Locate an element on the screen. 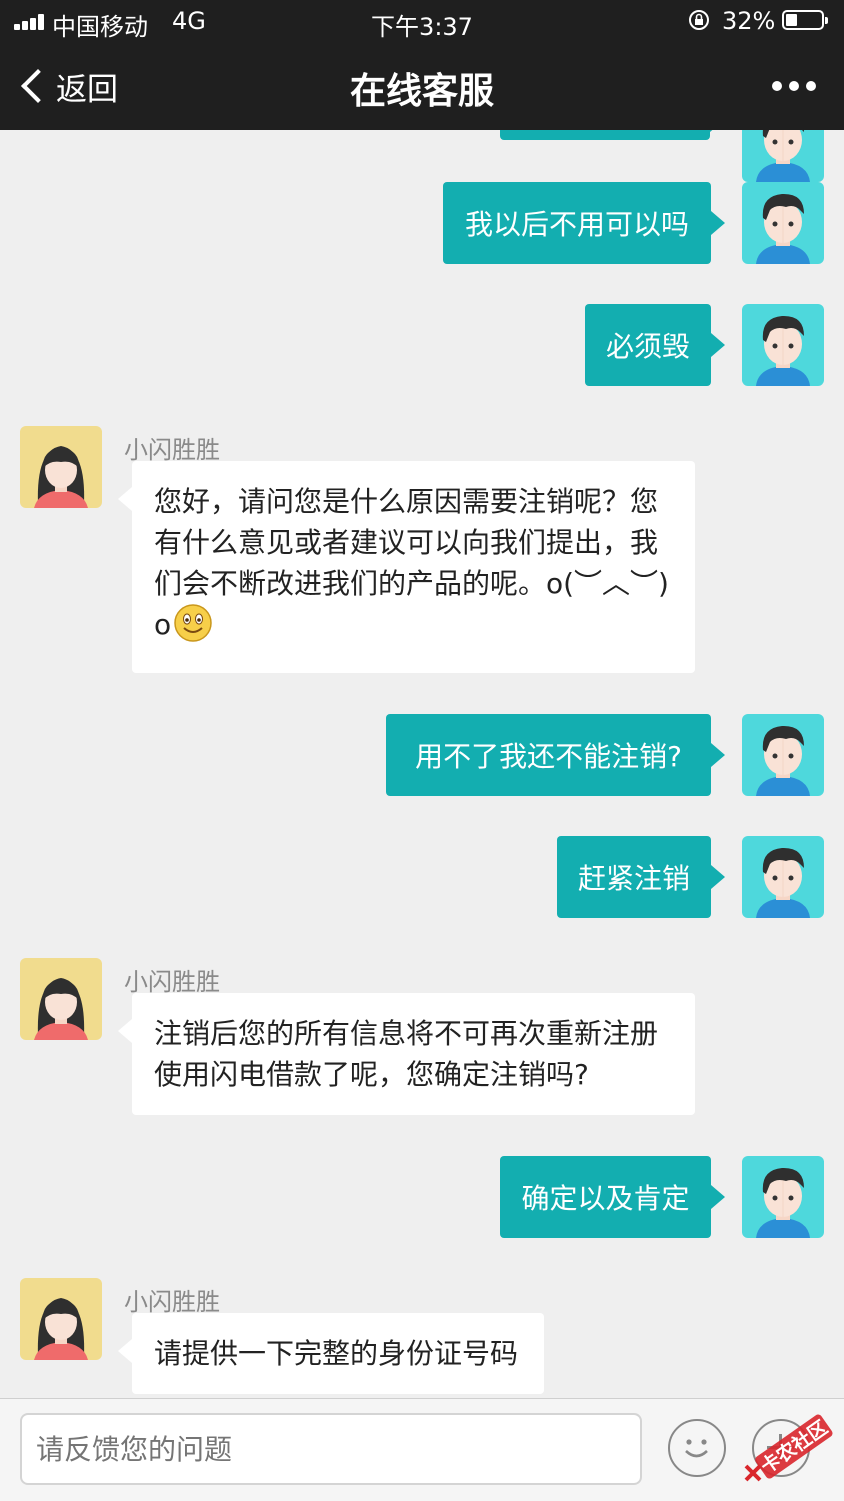  incoming-message: 请提供一下完整的身份证号码 is located at coordinates (331, 1353).